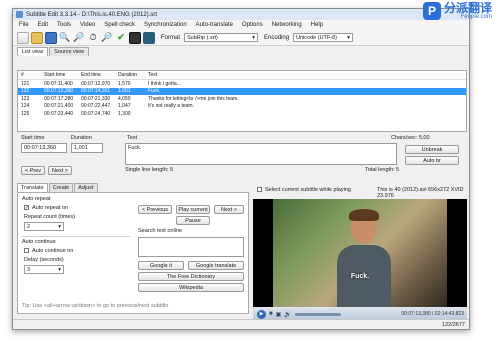 Image resolution: width=500 pixels, height=349 pixels. Describe the element at coordinates (149, 37) in the screenshot. I see `waveform-icon` at that location.